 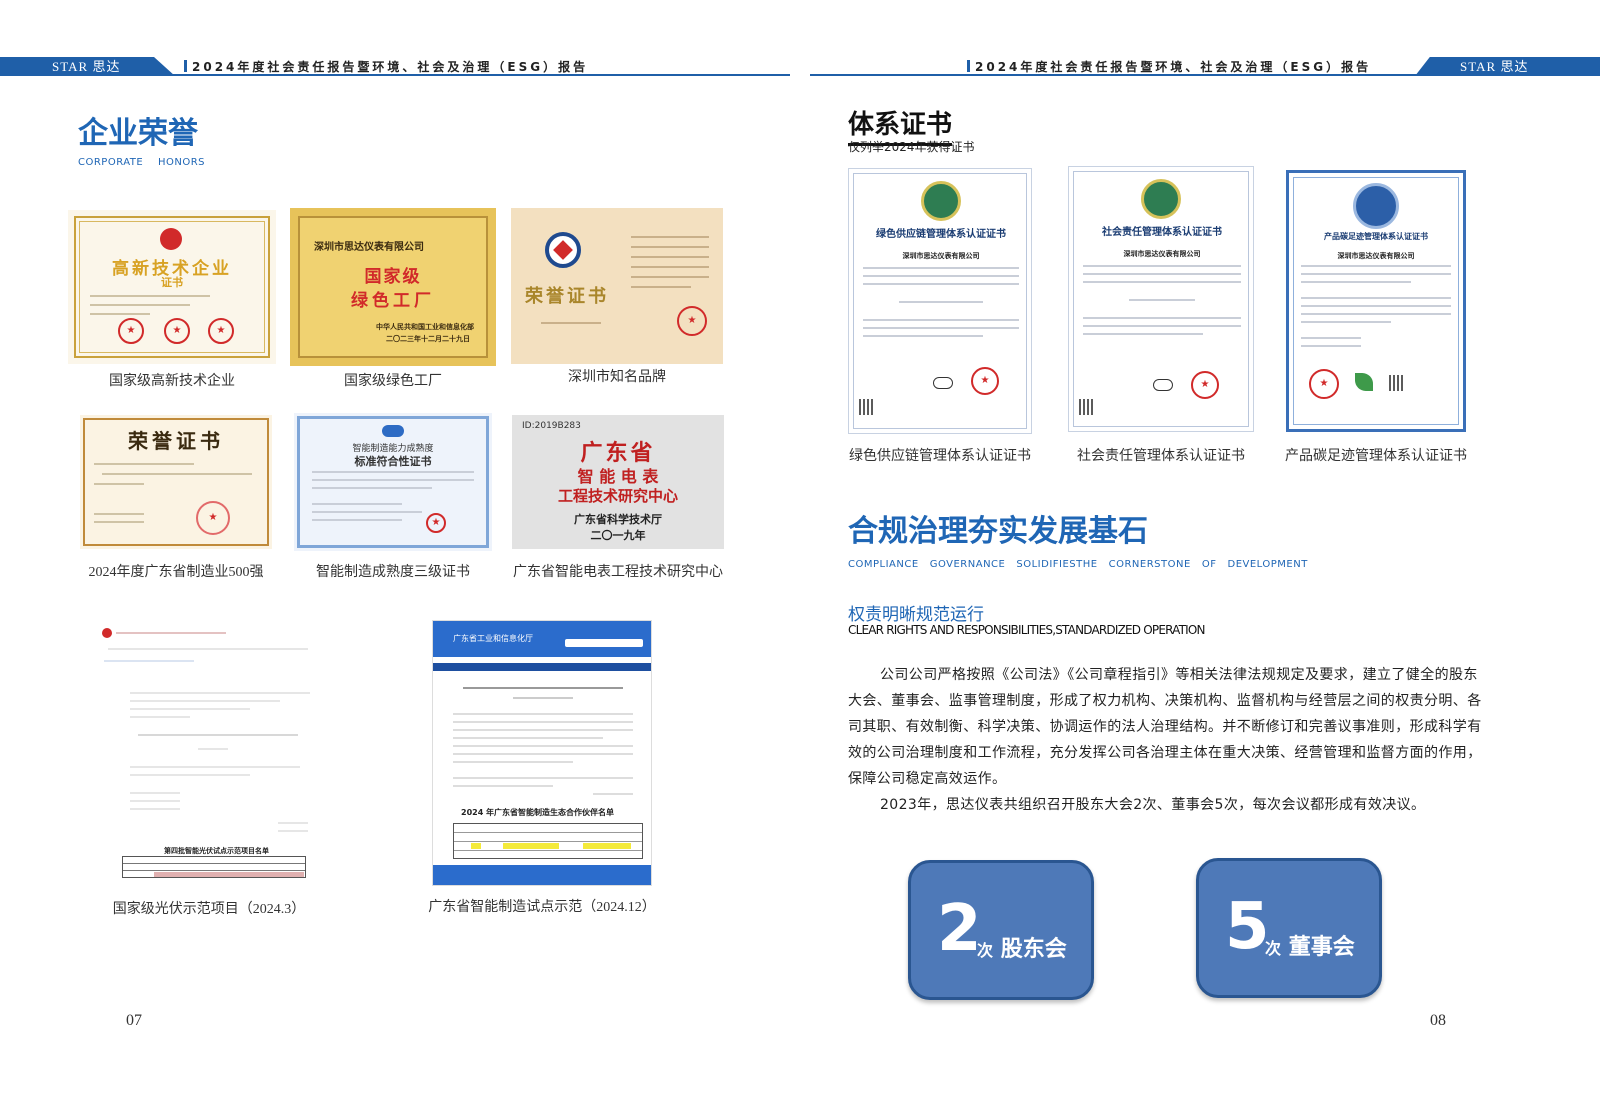 What do you see at coordinates (425, 327) in the screenshot?
I see `cert-footer: 中华人民共和国工业和信息化部` at bounding box center [425, 327].